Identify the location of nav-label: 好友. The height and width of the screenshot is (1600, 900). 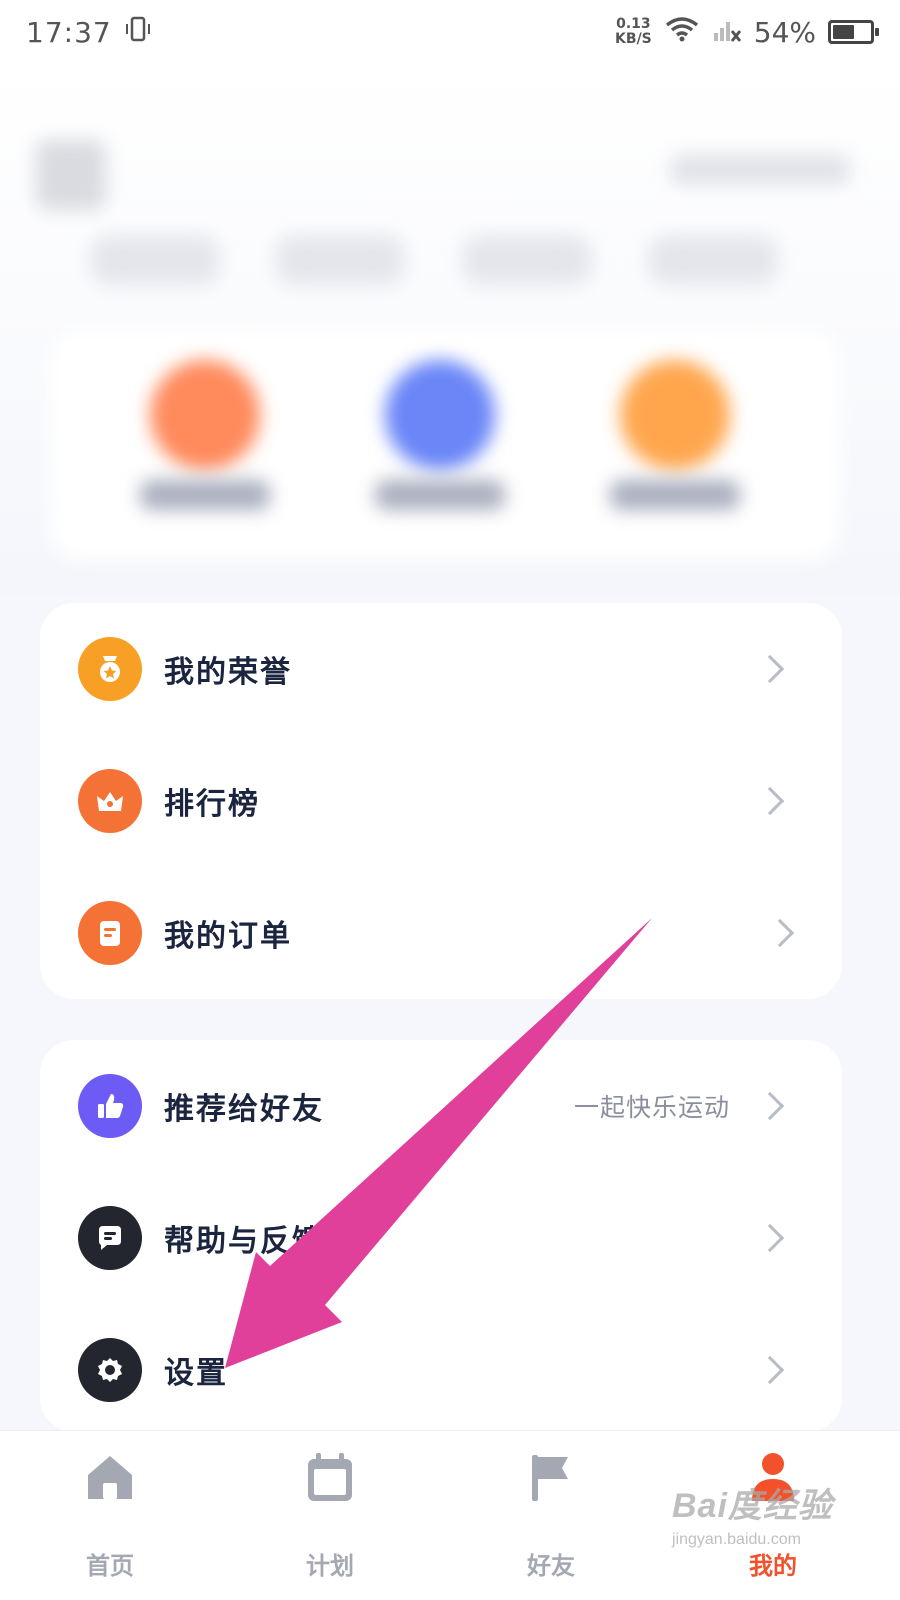
(551, 1565).